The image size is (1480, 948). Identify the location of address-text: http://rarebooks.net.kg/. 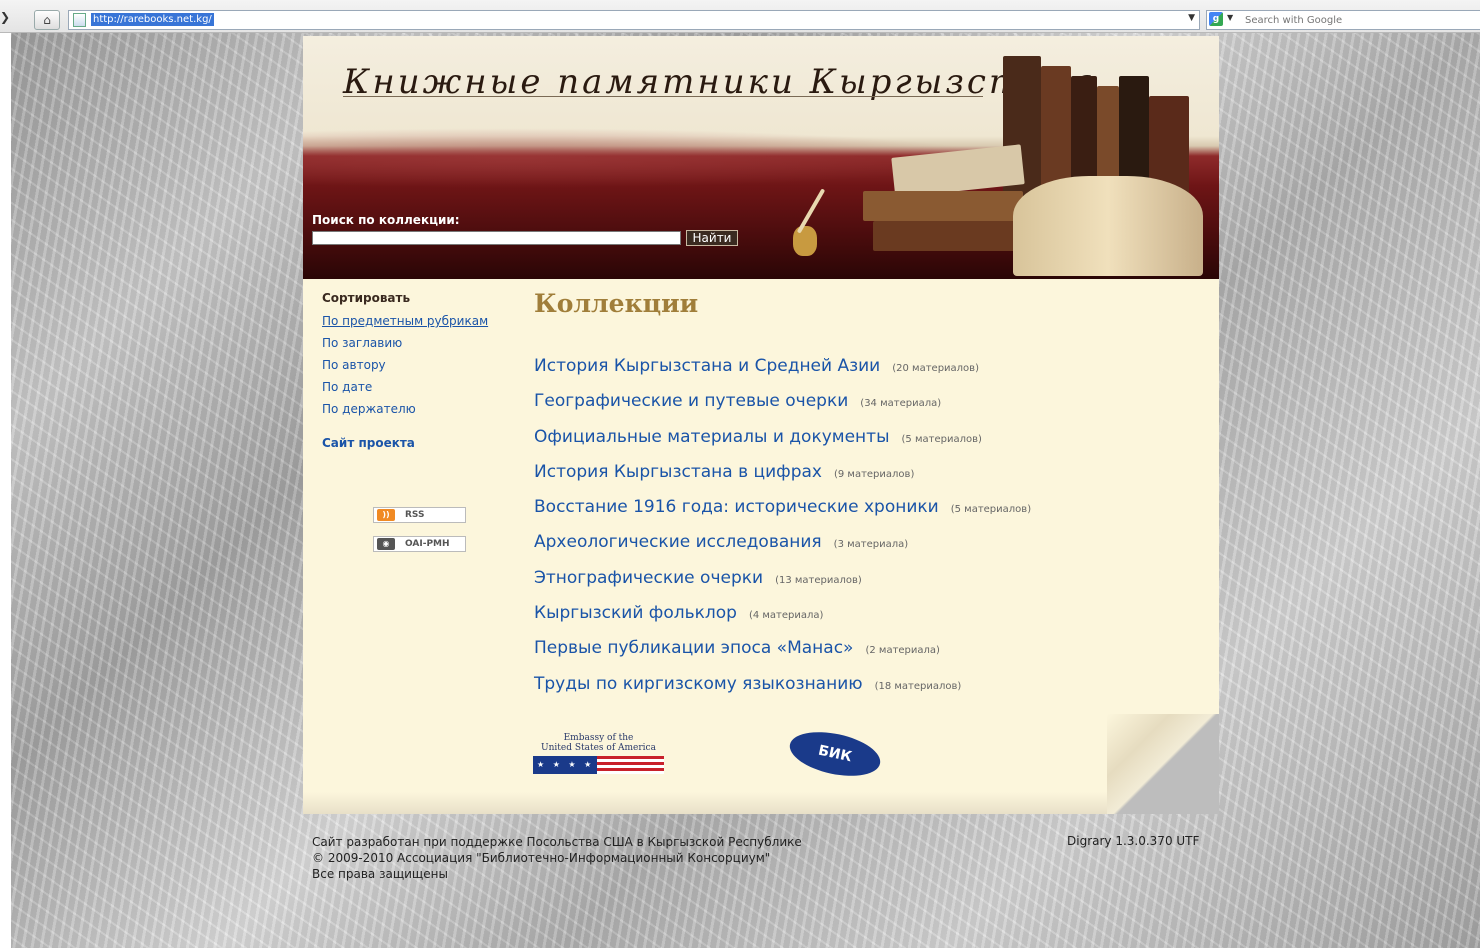
(152, 19).